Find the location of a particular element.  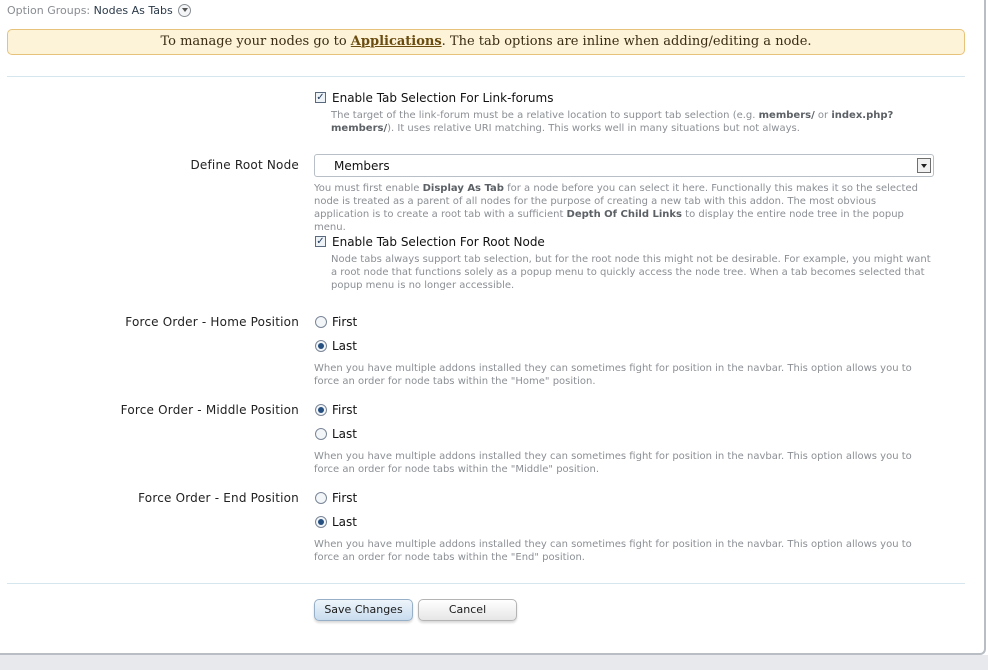

root-tab-label: Enable Tab Selection For Root Node is located at coordinates (438, 242).